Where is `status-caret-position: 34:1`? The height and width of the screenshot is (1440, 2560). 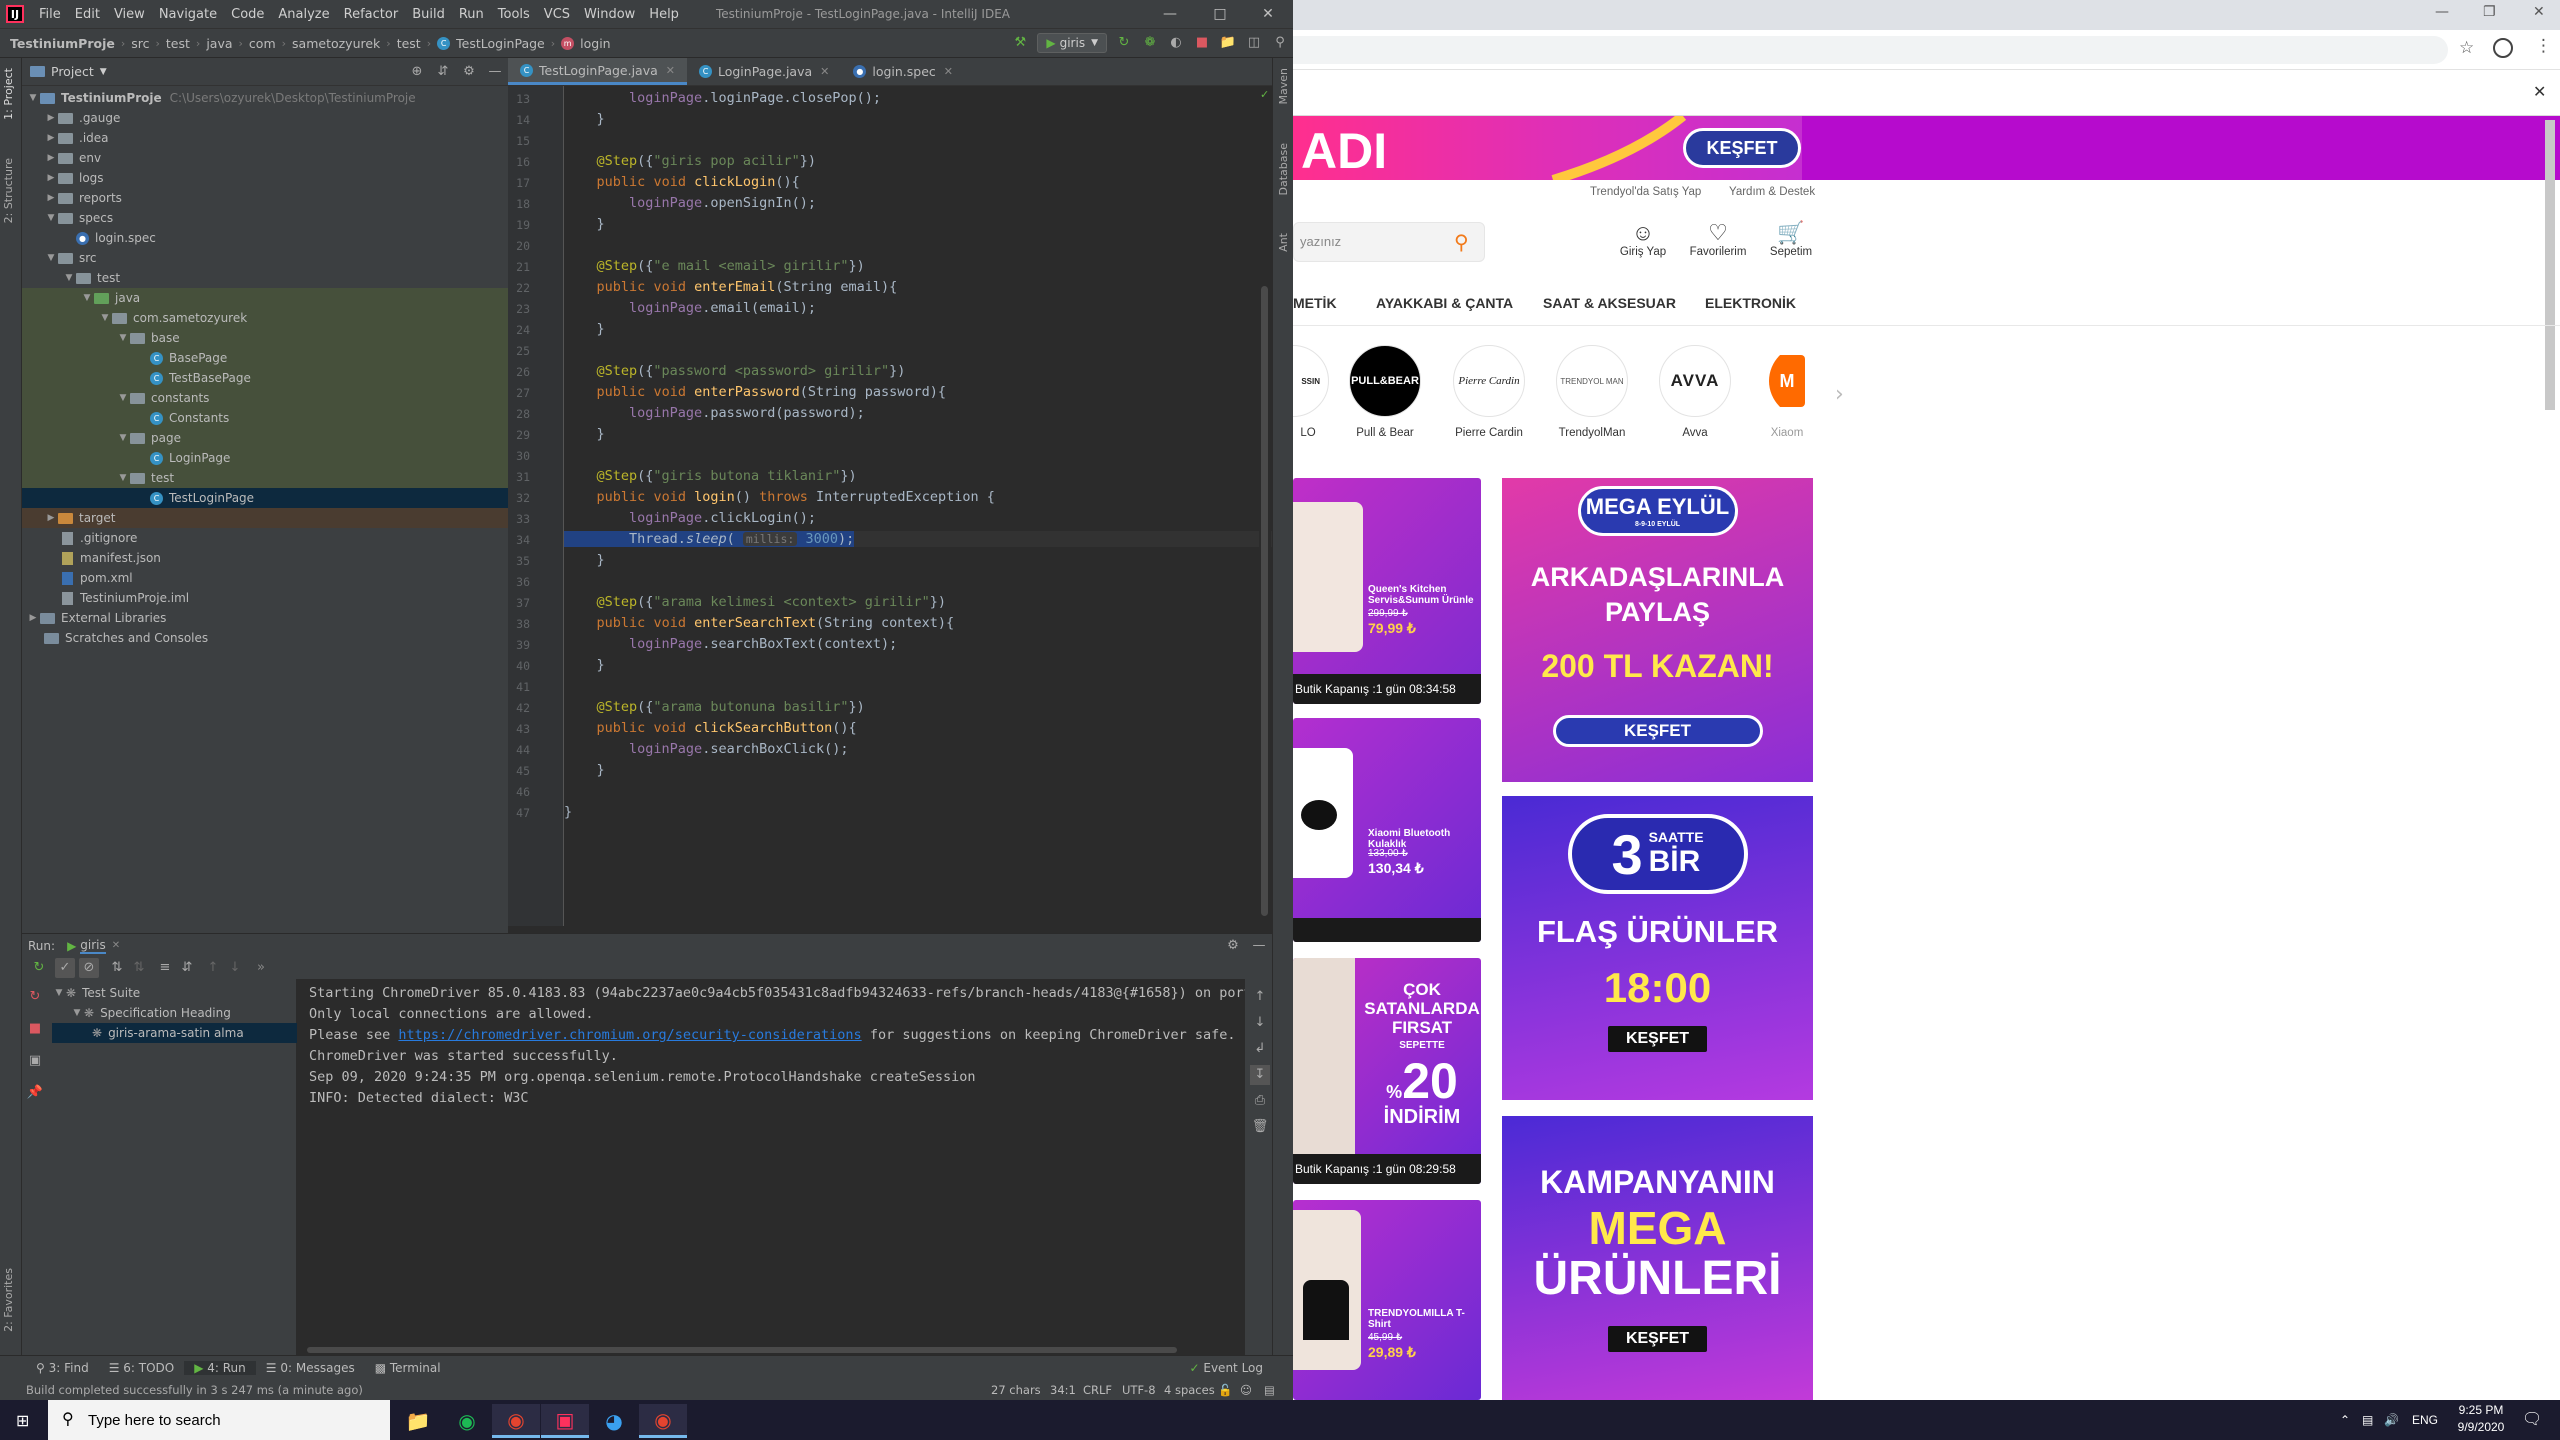 status-caret-position: 34:1 is located at coordinates (1063, 1390).